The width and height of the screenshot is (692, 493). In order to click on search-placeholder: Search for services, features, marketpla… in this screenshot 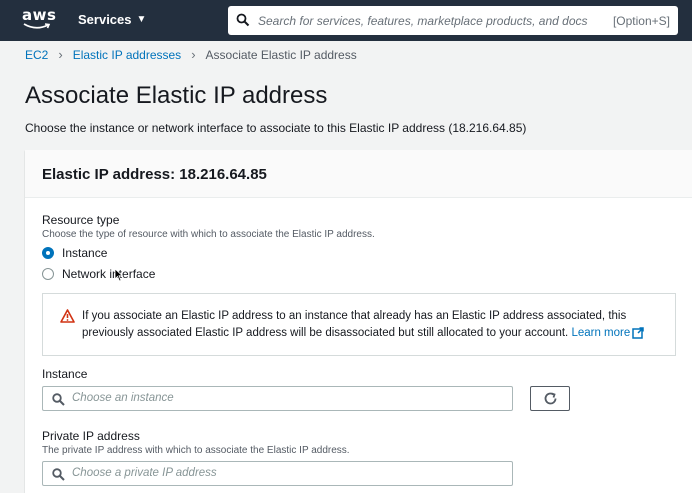, I will do `click(423, 21)`.